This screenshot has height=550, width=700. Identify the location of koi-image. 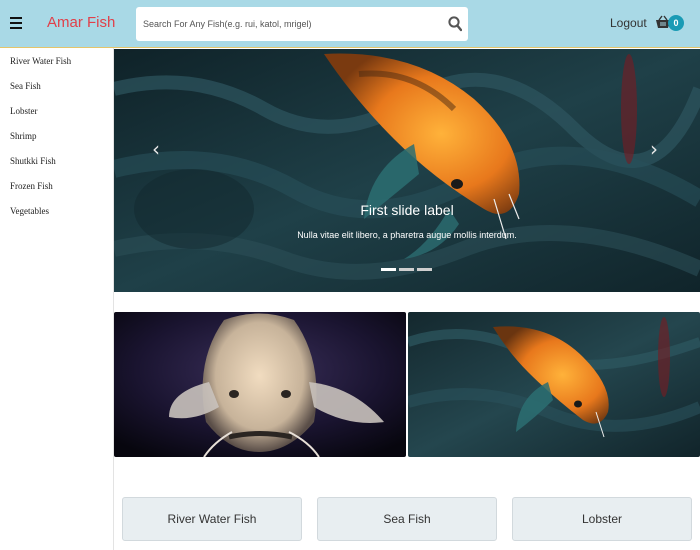
(554, 384).